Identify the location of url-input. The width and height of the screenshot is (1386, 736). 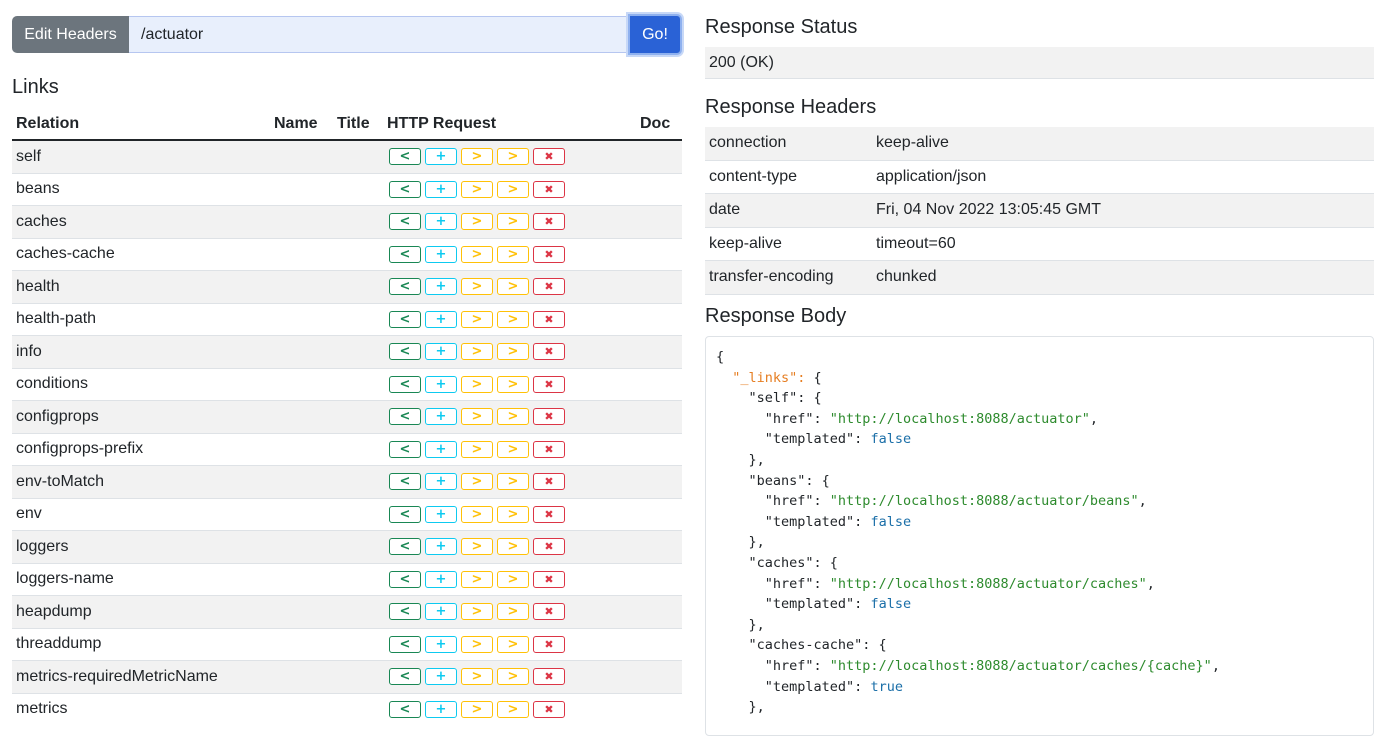
(378, 34).